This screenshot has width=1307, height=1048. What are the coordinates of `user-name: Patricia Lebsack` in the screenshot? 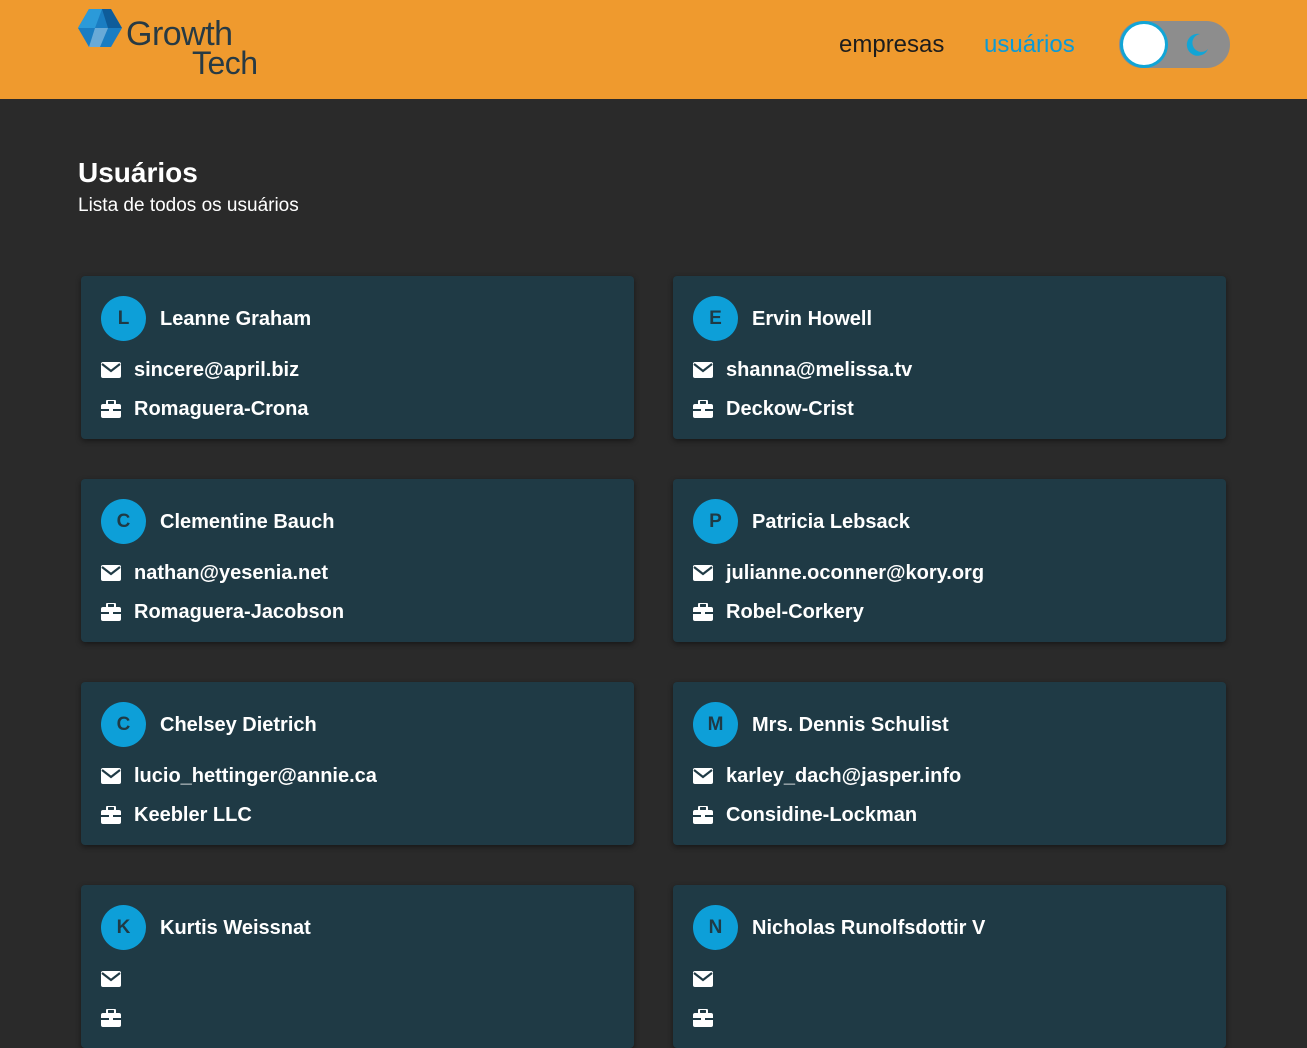 It's located at (831, 522).